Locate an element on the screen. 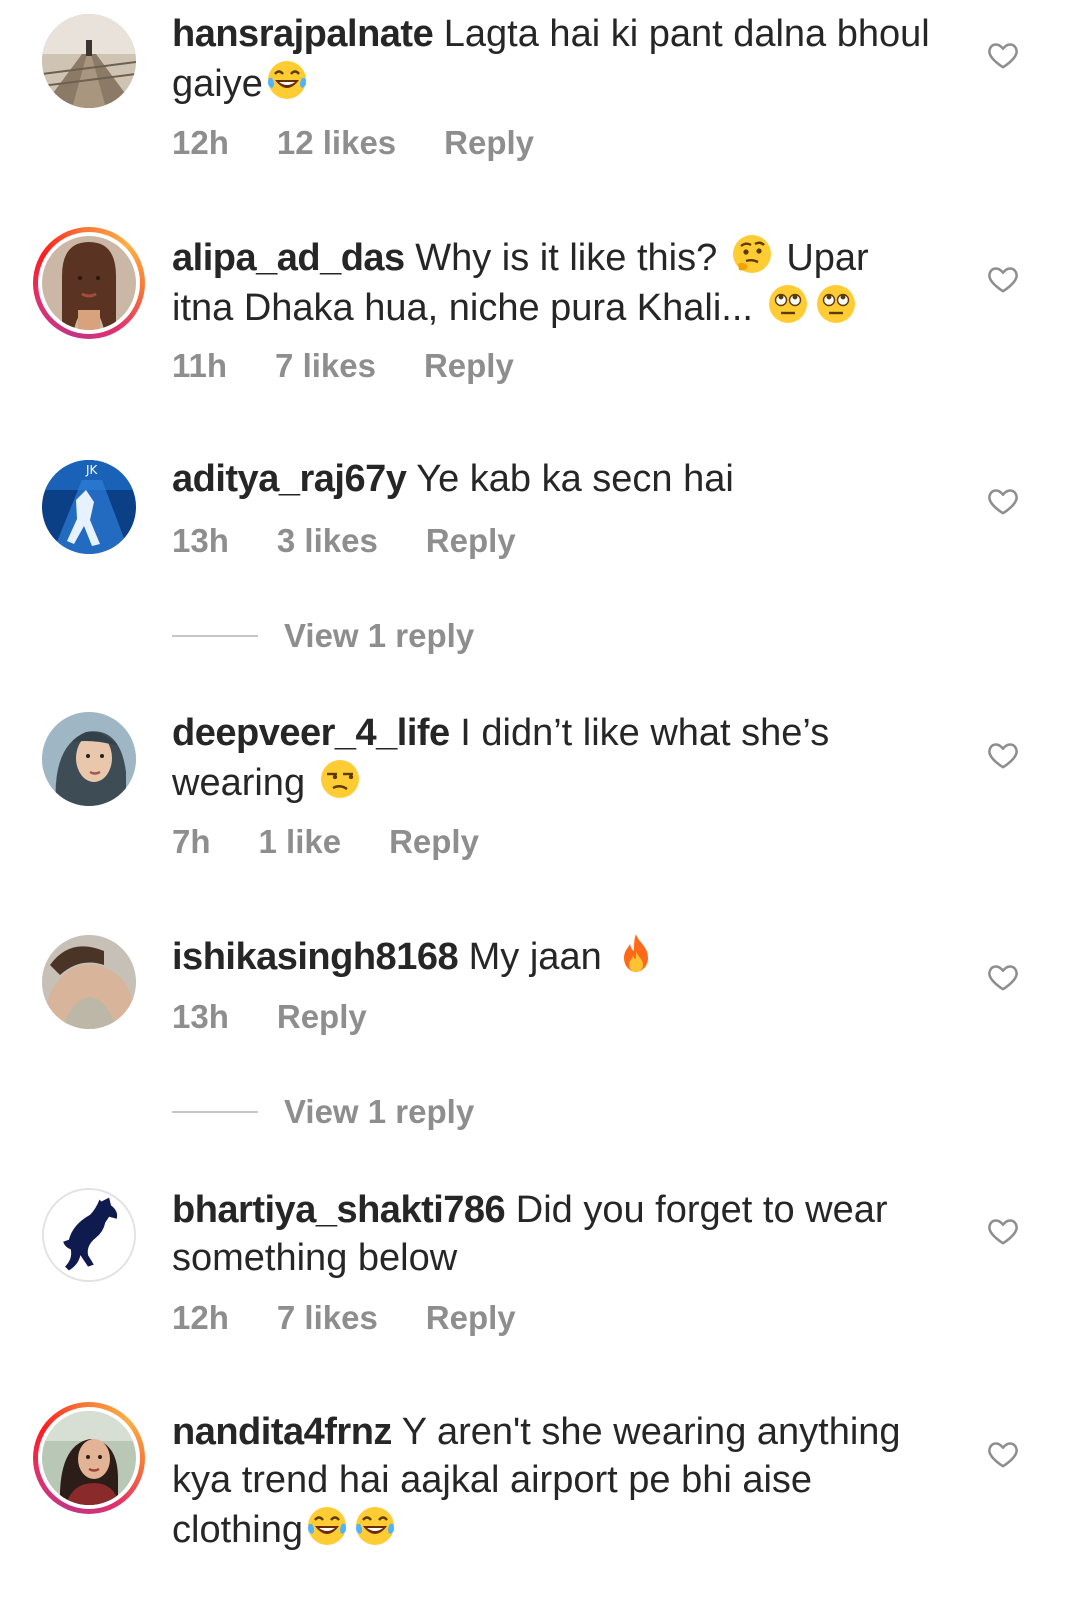 This screenshot has height=1620, width=1080. comment-username: deepveer_4_life is located at coordinates (311, 733).